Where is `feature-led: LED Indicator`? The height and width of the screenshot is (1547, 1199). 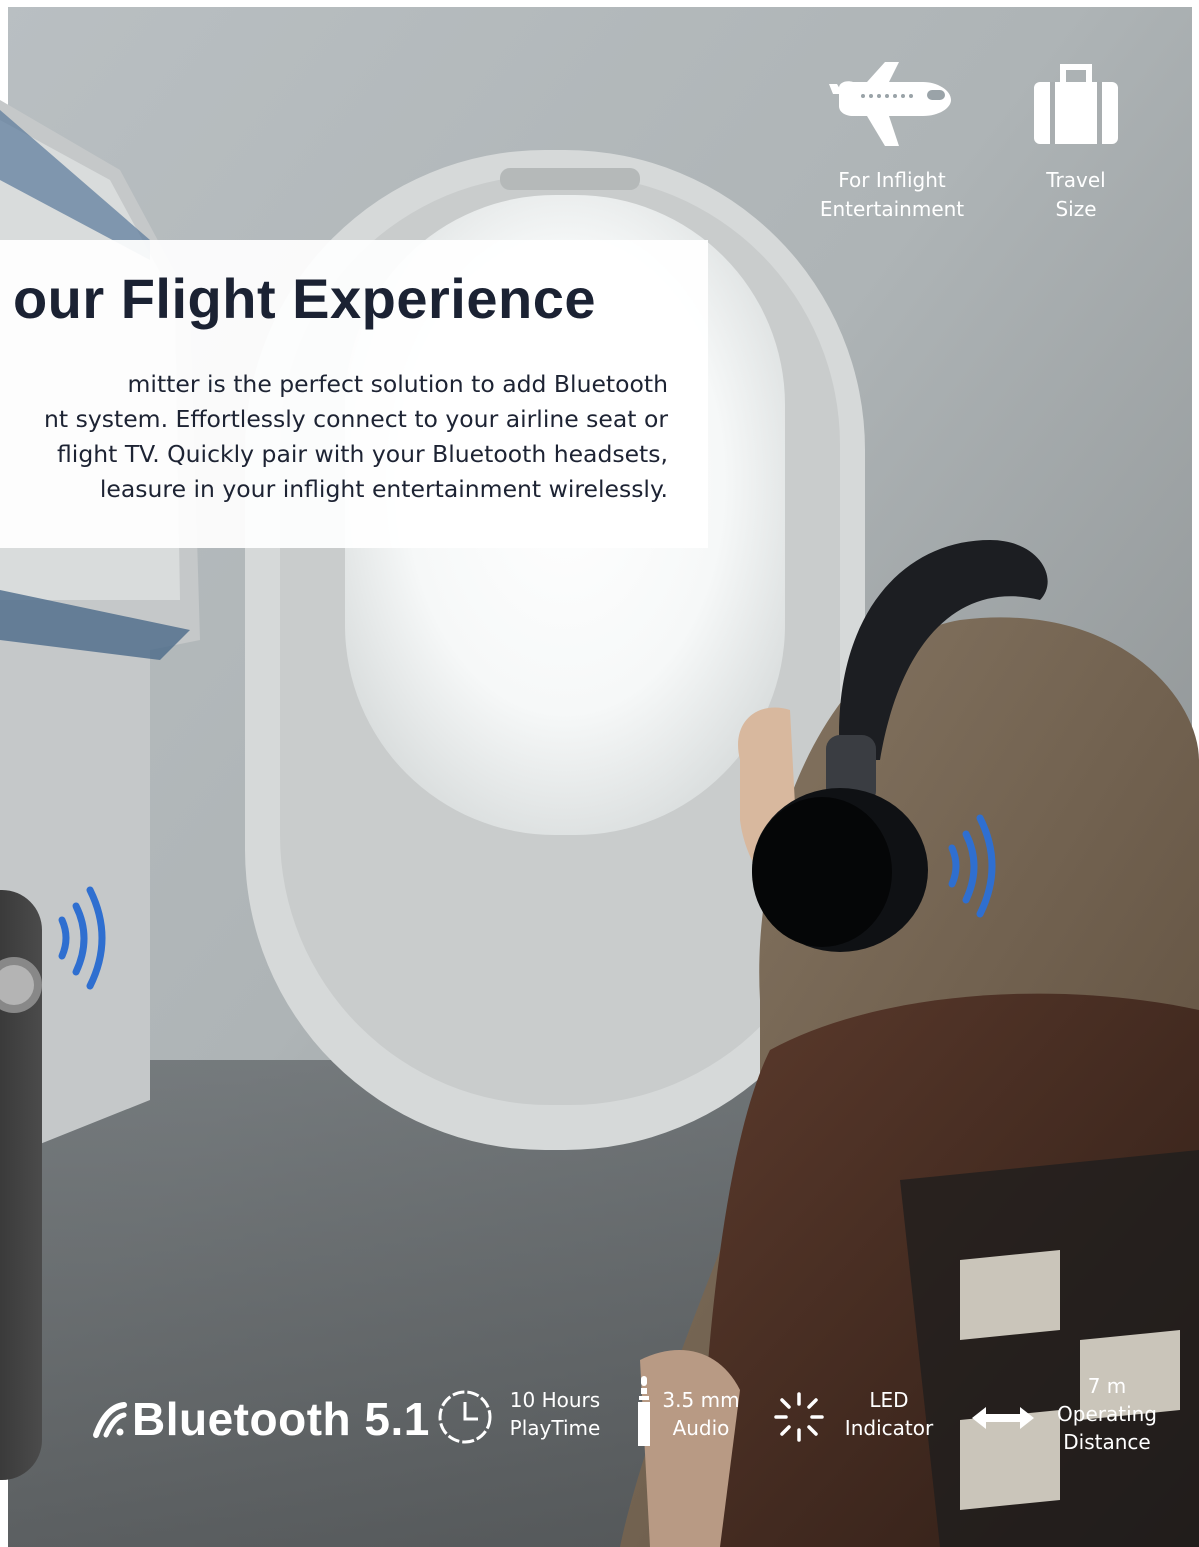 feature-led: LED Indicator is located at coordinates (889, 1414).